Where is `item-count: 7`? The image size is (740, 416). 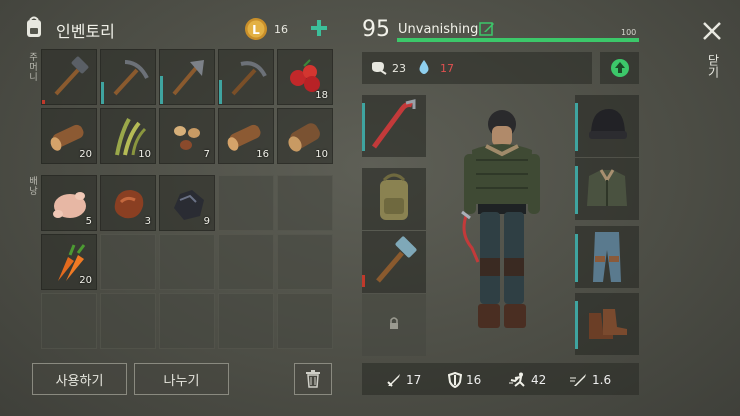
item-count: 7 is located at coordinates (206, 154).